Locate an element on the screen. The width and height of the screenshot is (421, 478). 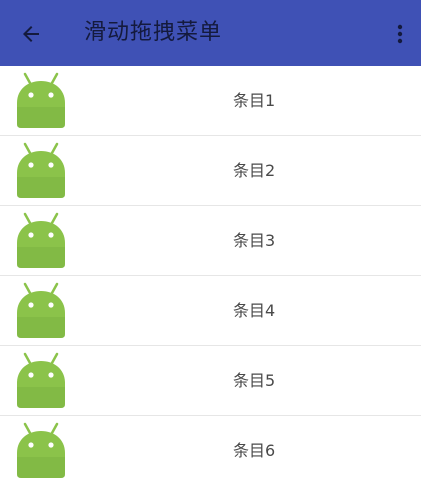
list-item-label: 条目6 is located at coordinates (254, 450).